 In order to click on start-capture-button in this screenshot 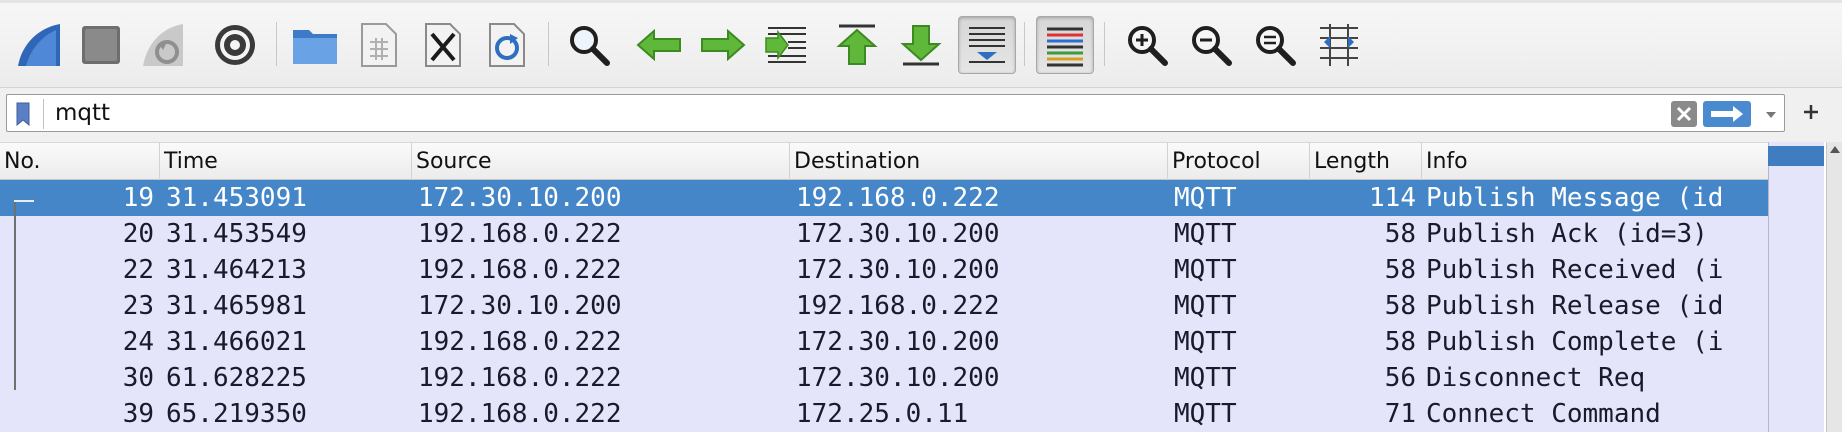, I will do `click(39, 45)`.